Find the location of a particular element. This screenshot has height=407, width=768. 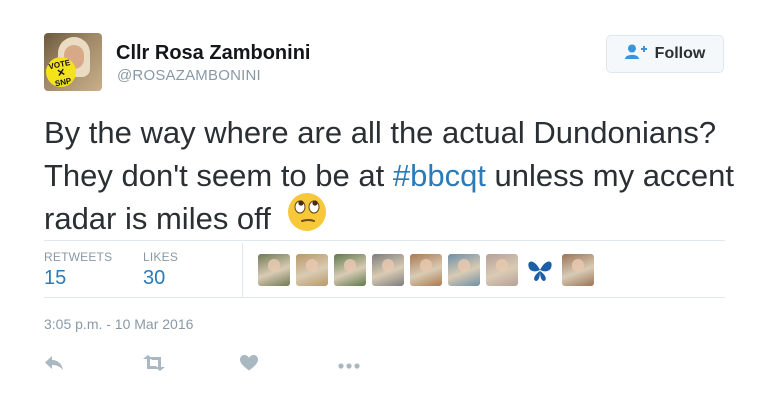

author-display-name: Cllr Rosa Zambonini is located at coordinates (213, 53).